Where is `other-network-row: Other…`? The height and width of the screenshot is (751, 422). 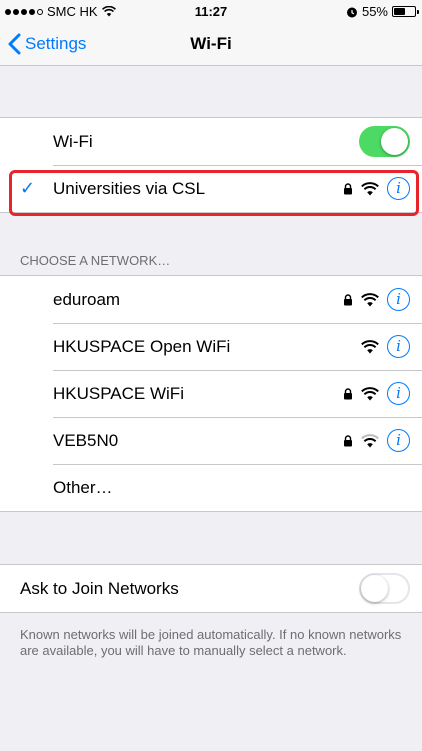
other-network-row: Other… is located at coordinates (211, 487).